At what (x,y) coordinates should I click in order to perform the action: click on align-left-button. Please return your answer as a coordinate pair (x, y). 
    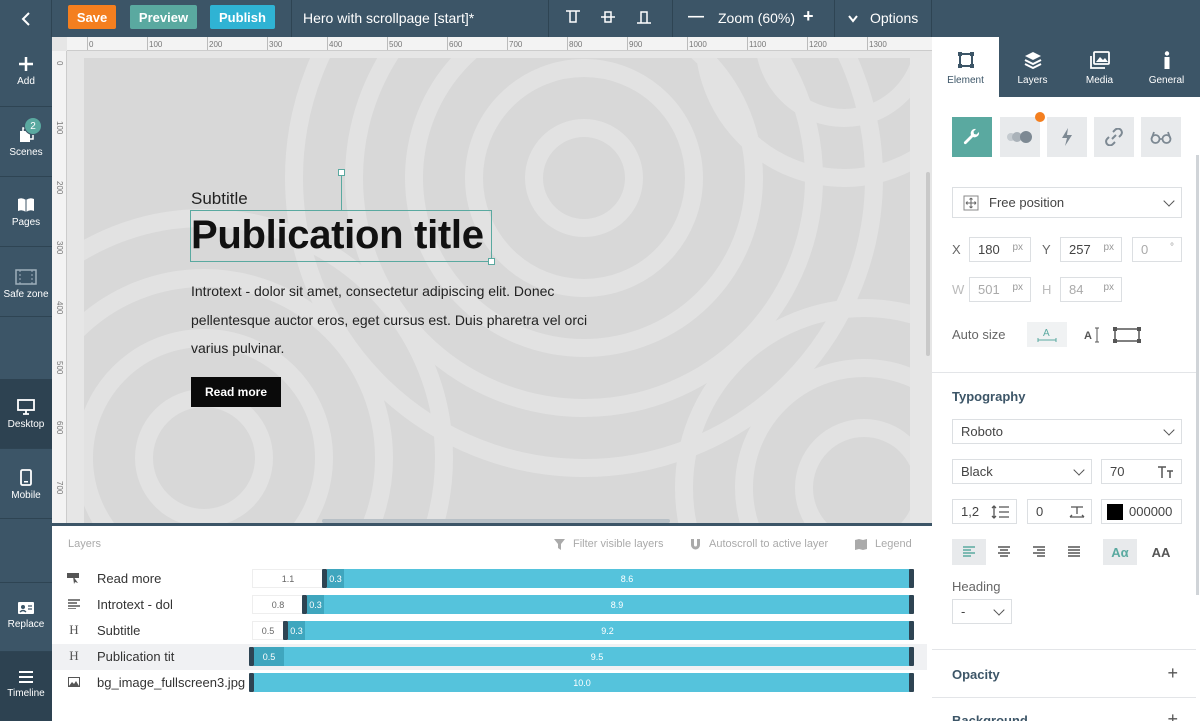
    Looking at the image, I should click on (969, 552).